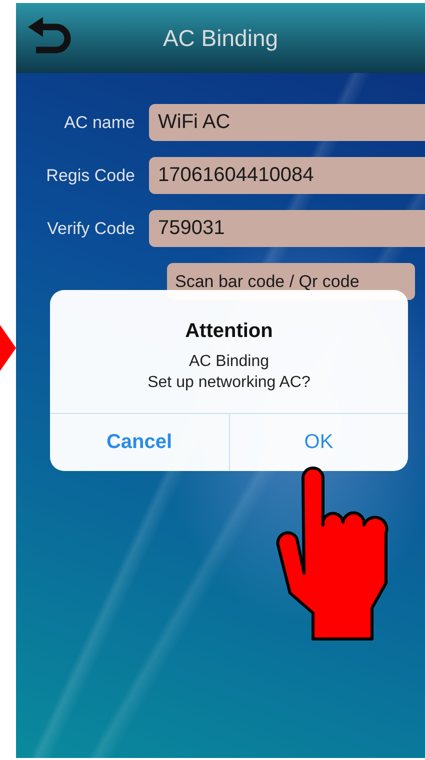 This screenshot has height=760, width=425. Describe the element at coordinates (99, 123) in the screenshot. I see `field-label: AC name` at that location.